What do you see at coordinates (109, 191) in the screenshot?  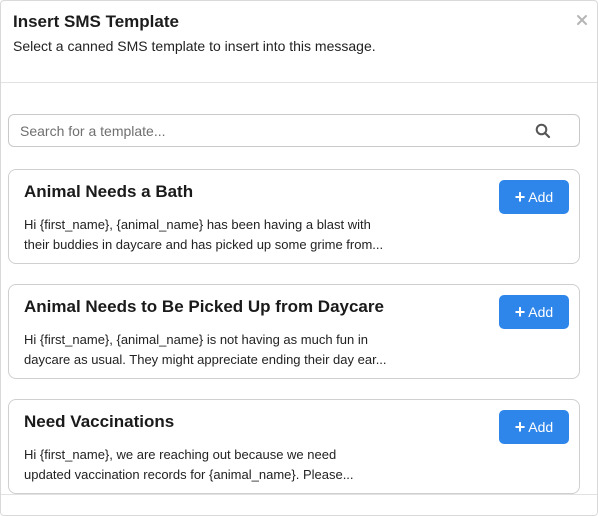 I see `template-title: Animal Needs a Bath` at bounding box center [109, 191].